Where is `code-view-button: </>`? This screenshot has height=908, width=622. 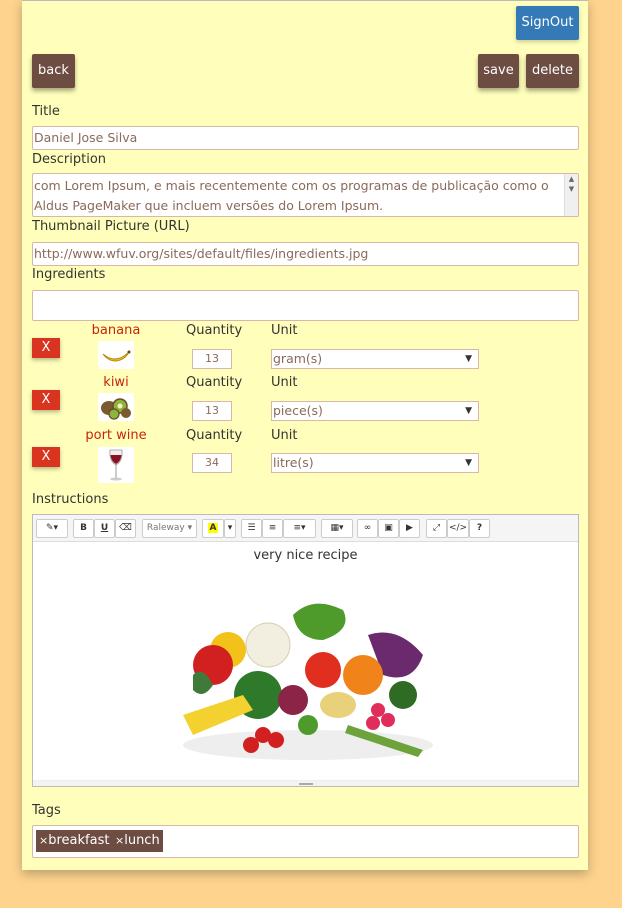
code-view-button: </> is located at coordinates (458, 528).